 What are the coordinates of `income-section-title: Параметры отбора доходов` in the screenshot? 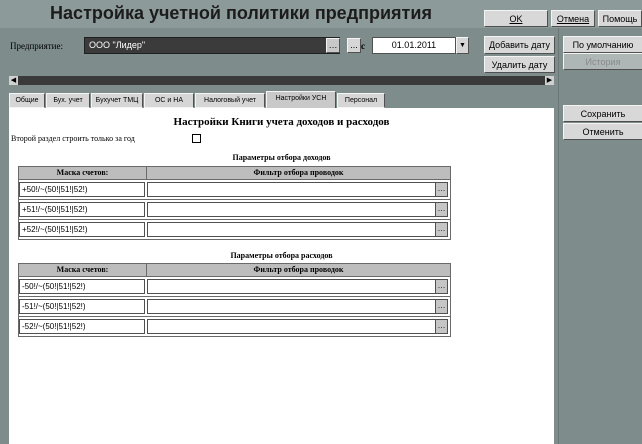 It's located at (281, 157).